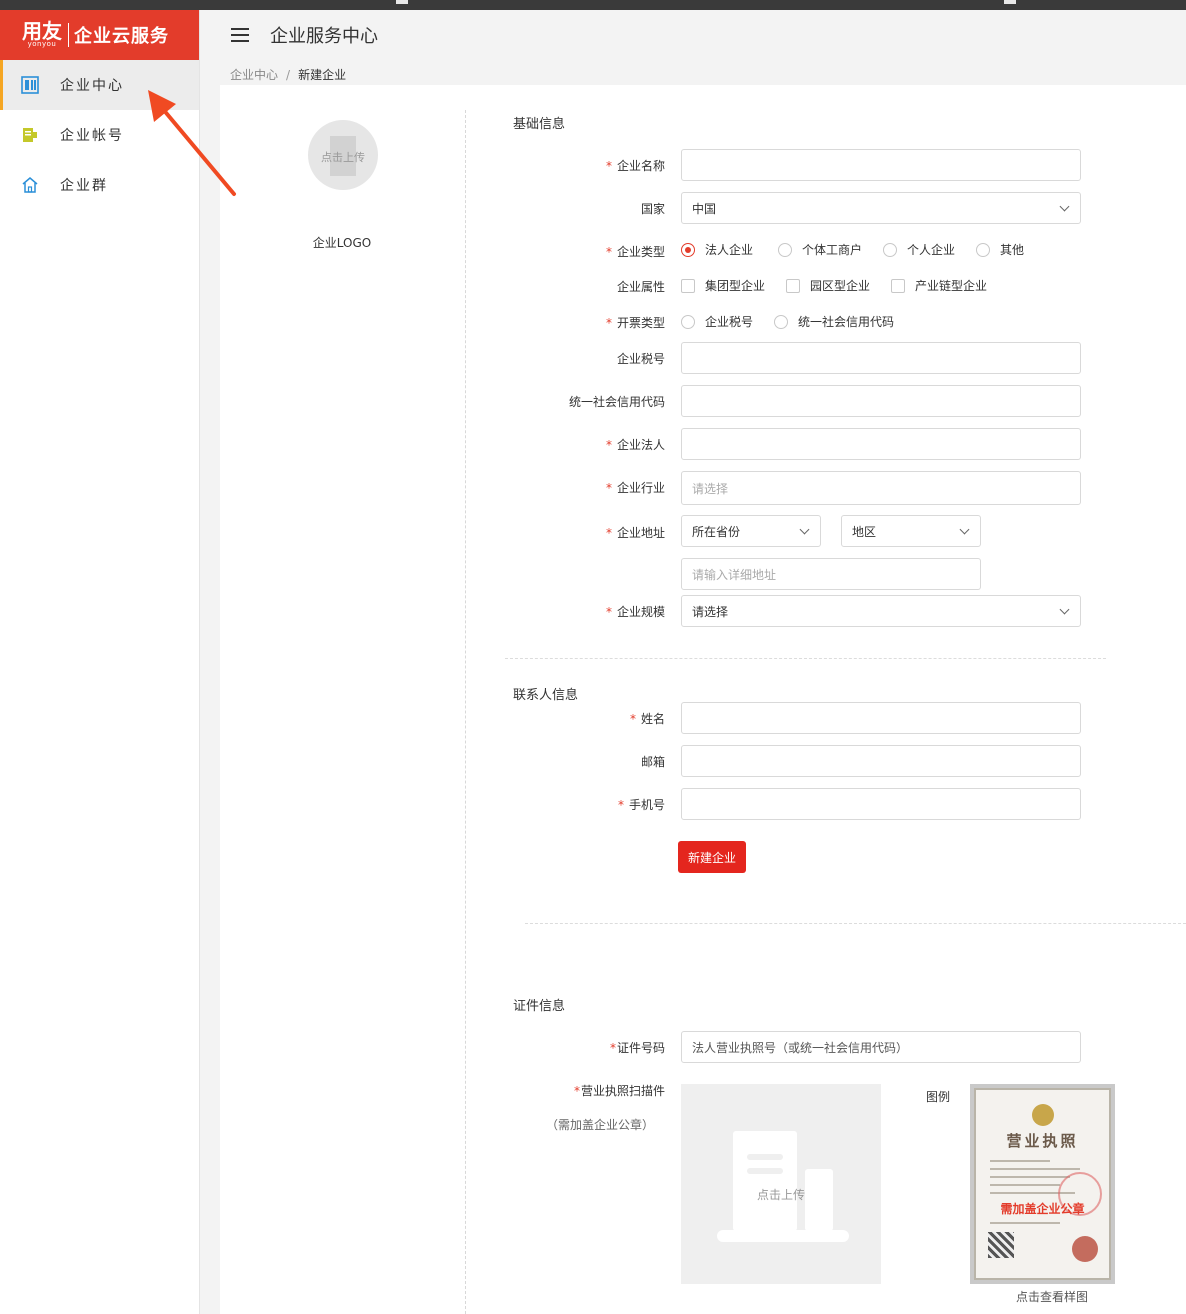 The width and height of the screenshot is (1186, 1314). Describe the element at coordinates (881, 444) in the screenshot. I see `legal-person-input` at that location.